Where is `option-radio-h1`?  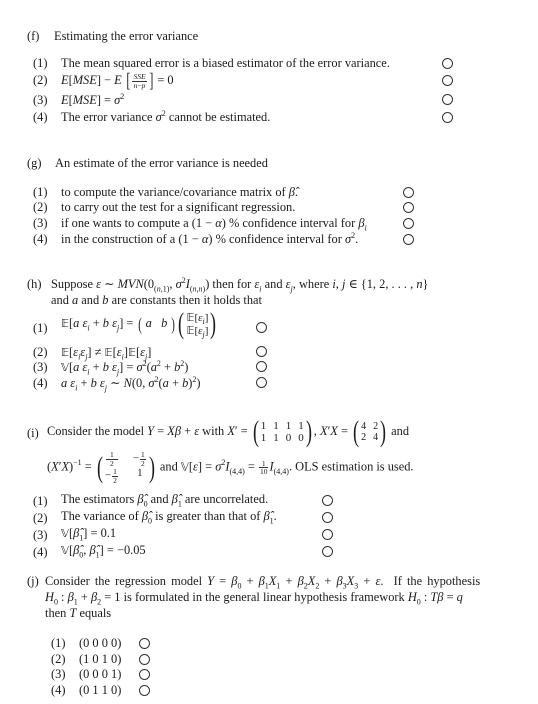
option-radio-h1 is located at coordinates (261, 327).